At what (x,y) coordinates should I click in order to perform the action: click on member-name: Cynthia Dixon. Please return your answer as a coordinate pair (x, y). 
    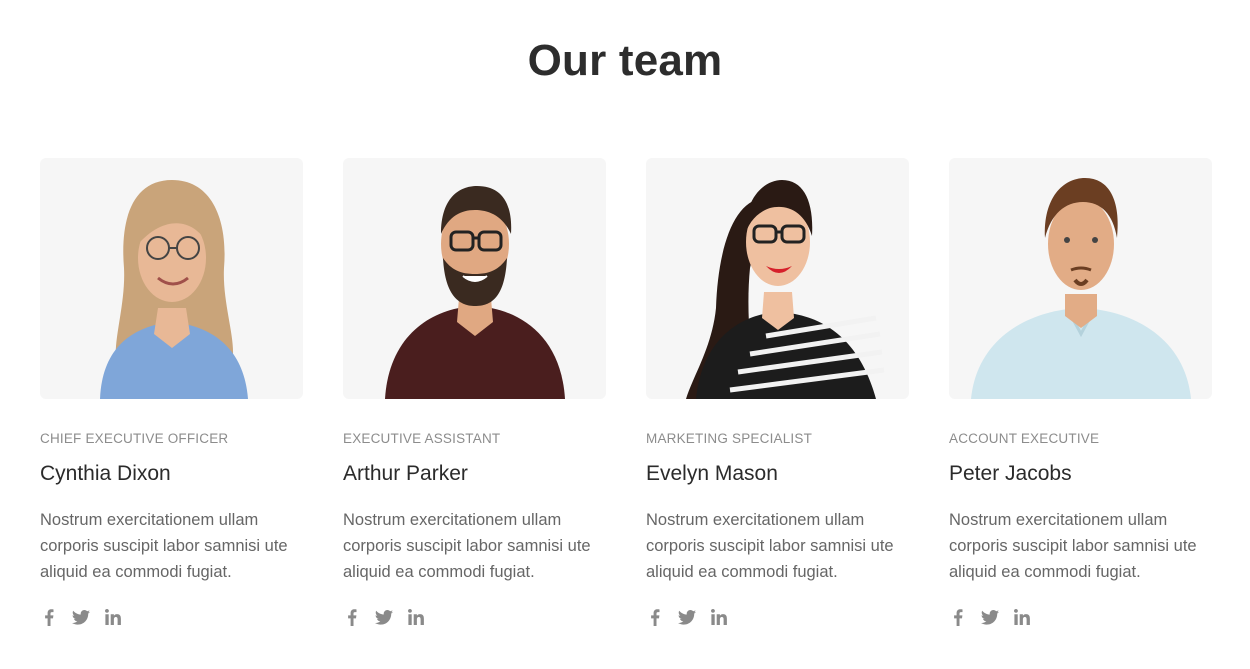
    Looking at the image, I should click on (105, 473).